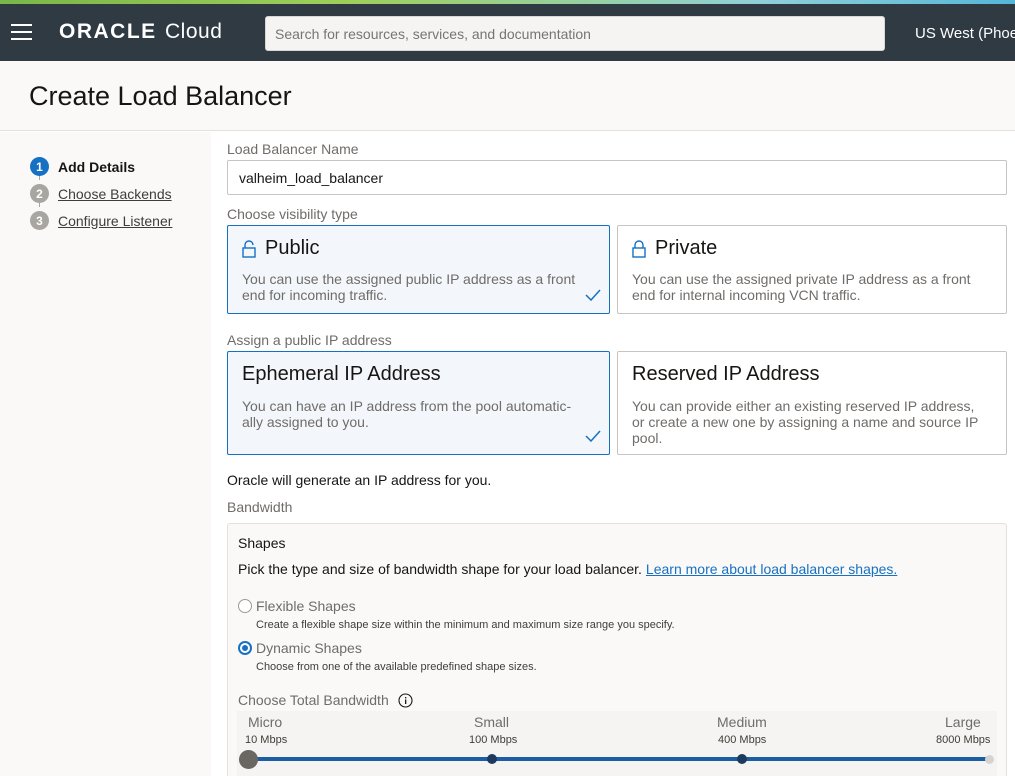 The height and width of the screenshot is (776, 1015). I want to click on step-number: 2, so click(39, 193).